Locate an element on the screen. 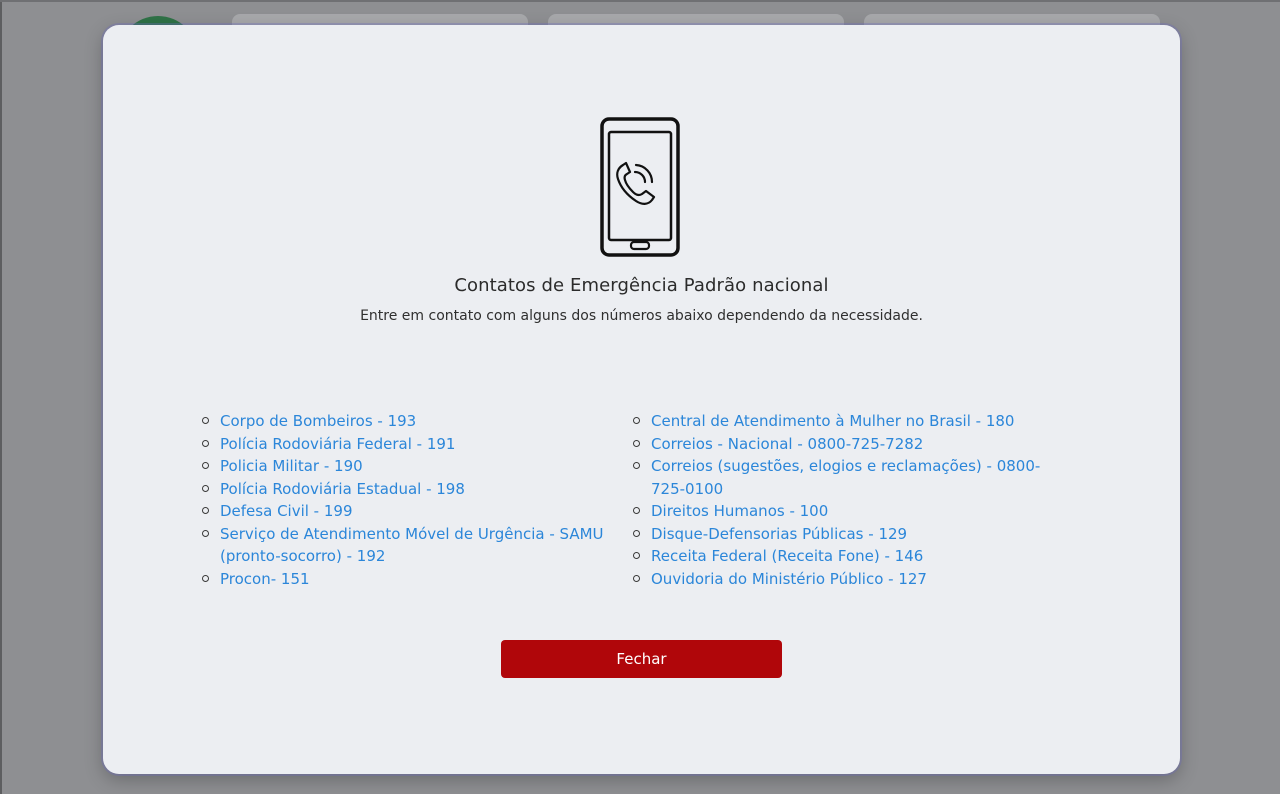 The width and height of the screenshot is (1280, 794). window-top-edge is located at coordinates (640, 1).